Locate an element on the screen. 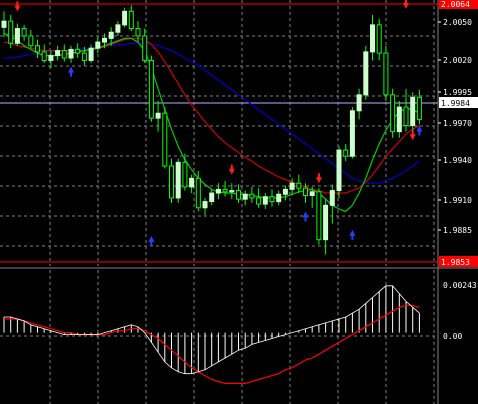  current-price-label: 1.9984 is located at coordinates (455, 103).